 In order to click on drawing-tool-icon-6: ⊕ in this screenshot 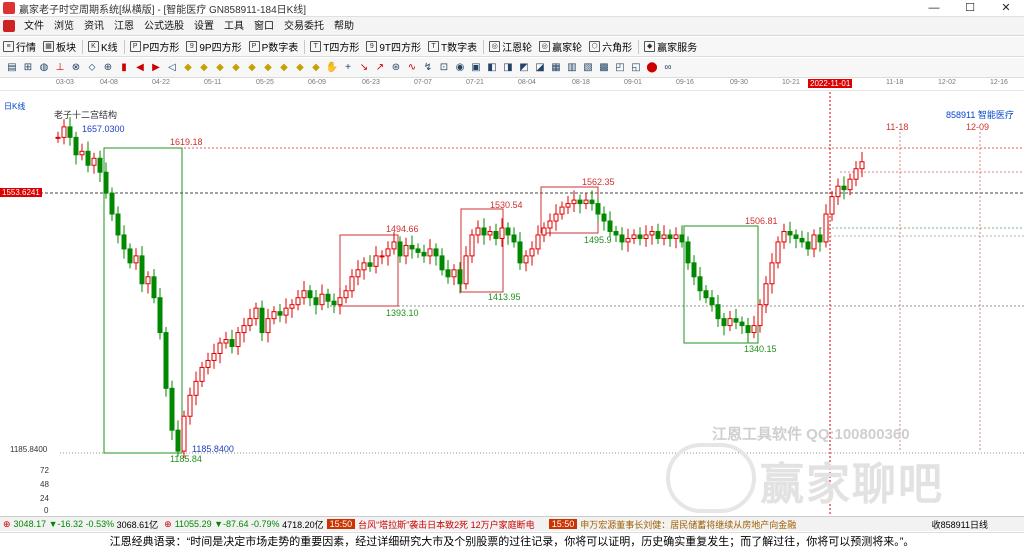, I will do `click(108, 68)`.